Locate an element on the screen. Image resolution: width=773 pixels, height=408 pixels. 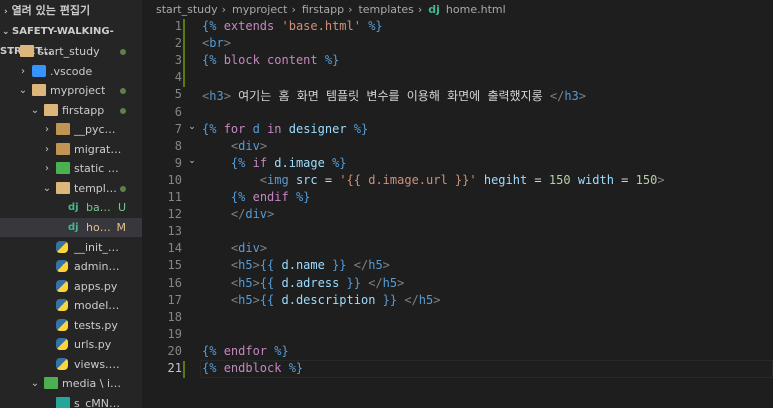
tree-item-label: tests.py is located at coordinates (96, 325).